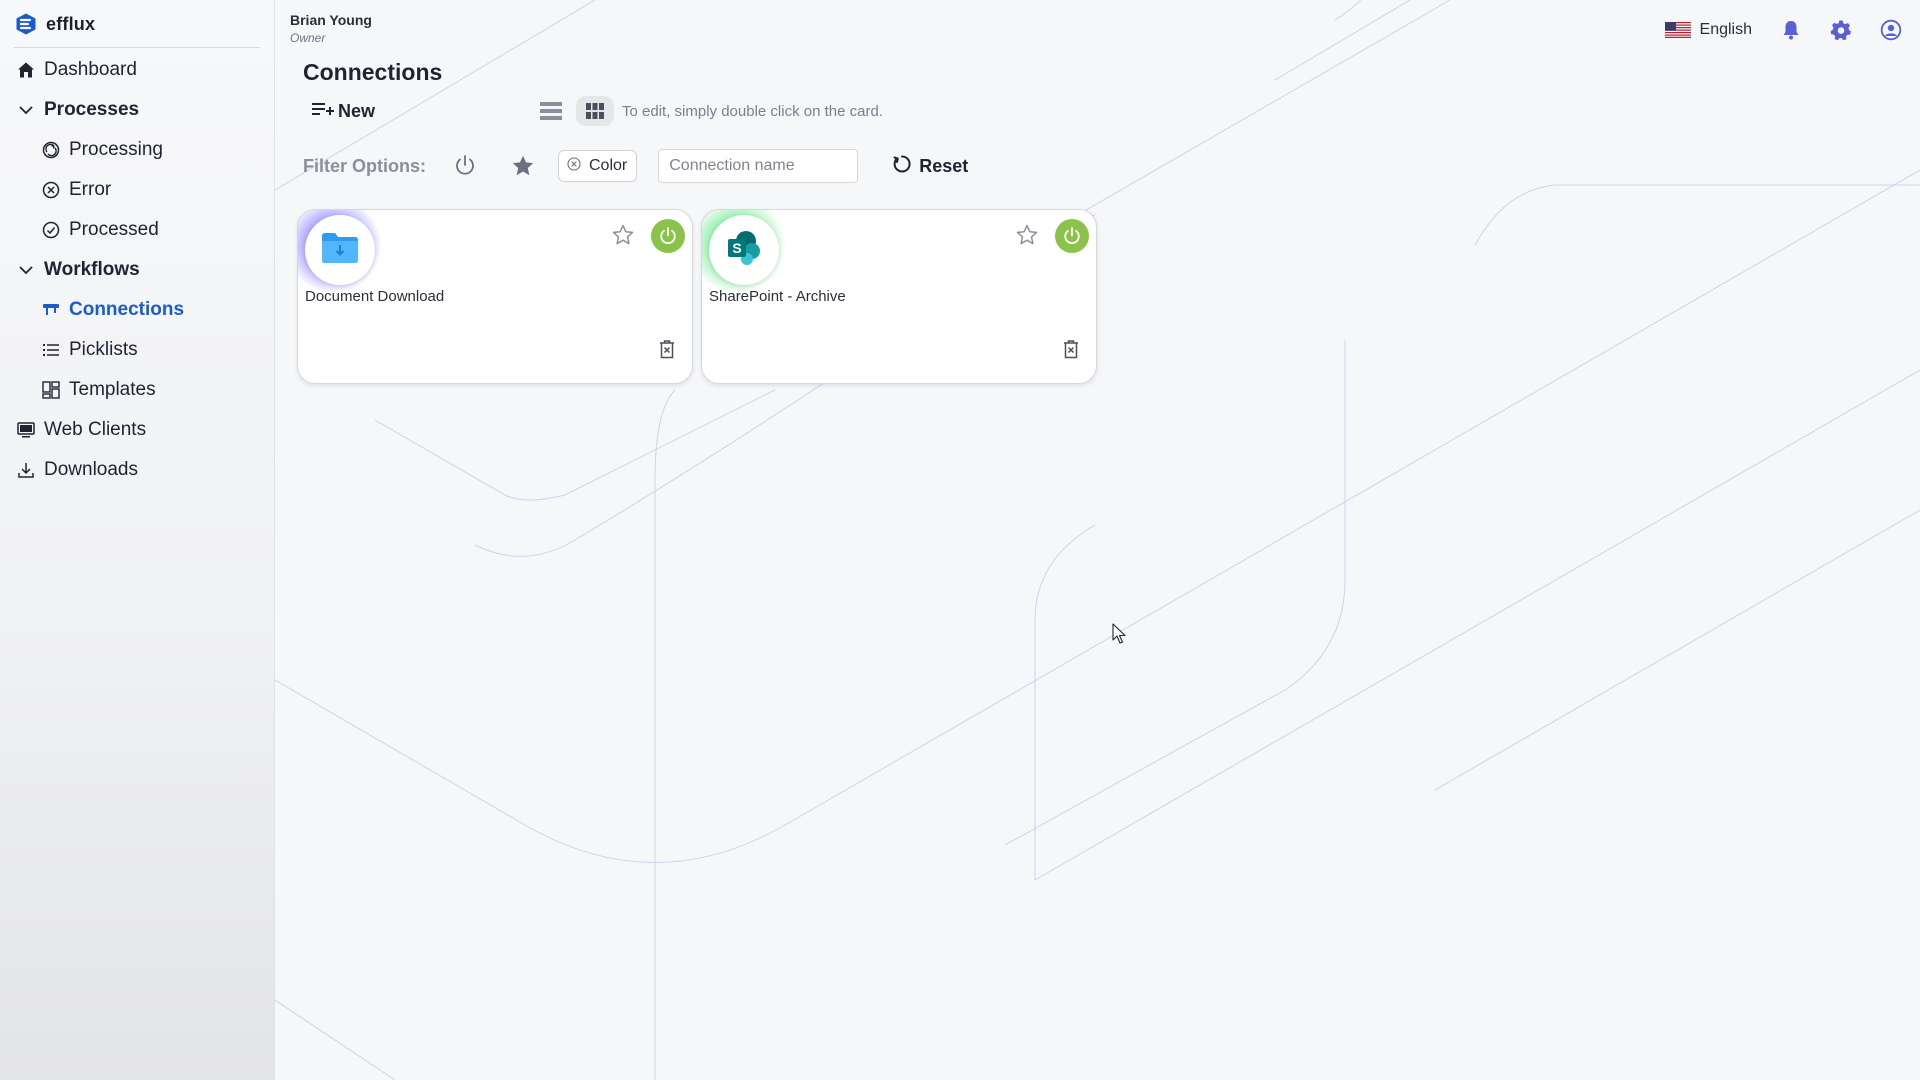 The height and width of the screenshot is (1080, 1920). Describe the element at coordinates (90, 69) in the screenshot. I see `sidebar-item-label: Dashboard` at that location.